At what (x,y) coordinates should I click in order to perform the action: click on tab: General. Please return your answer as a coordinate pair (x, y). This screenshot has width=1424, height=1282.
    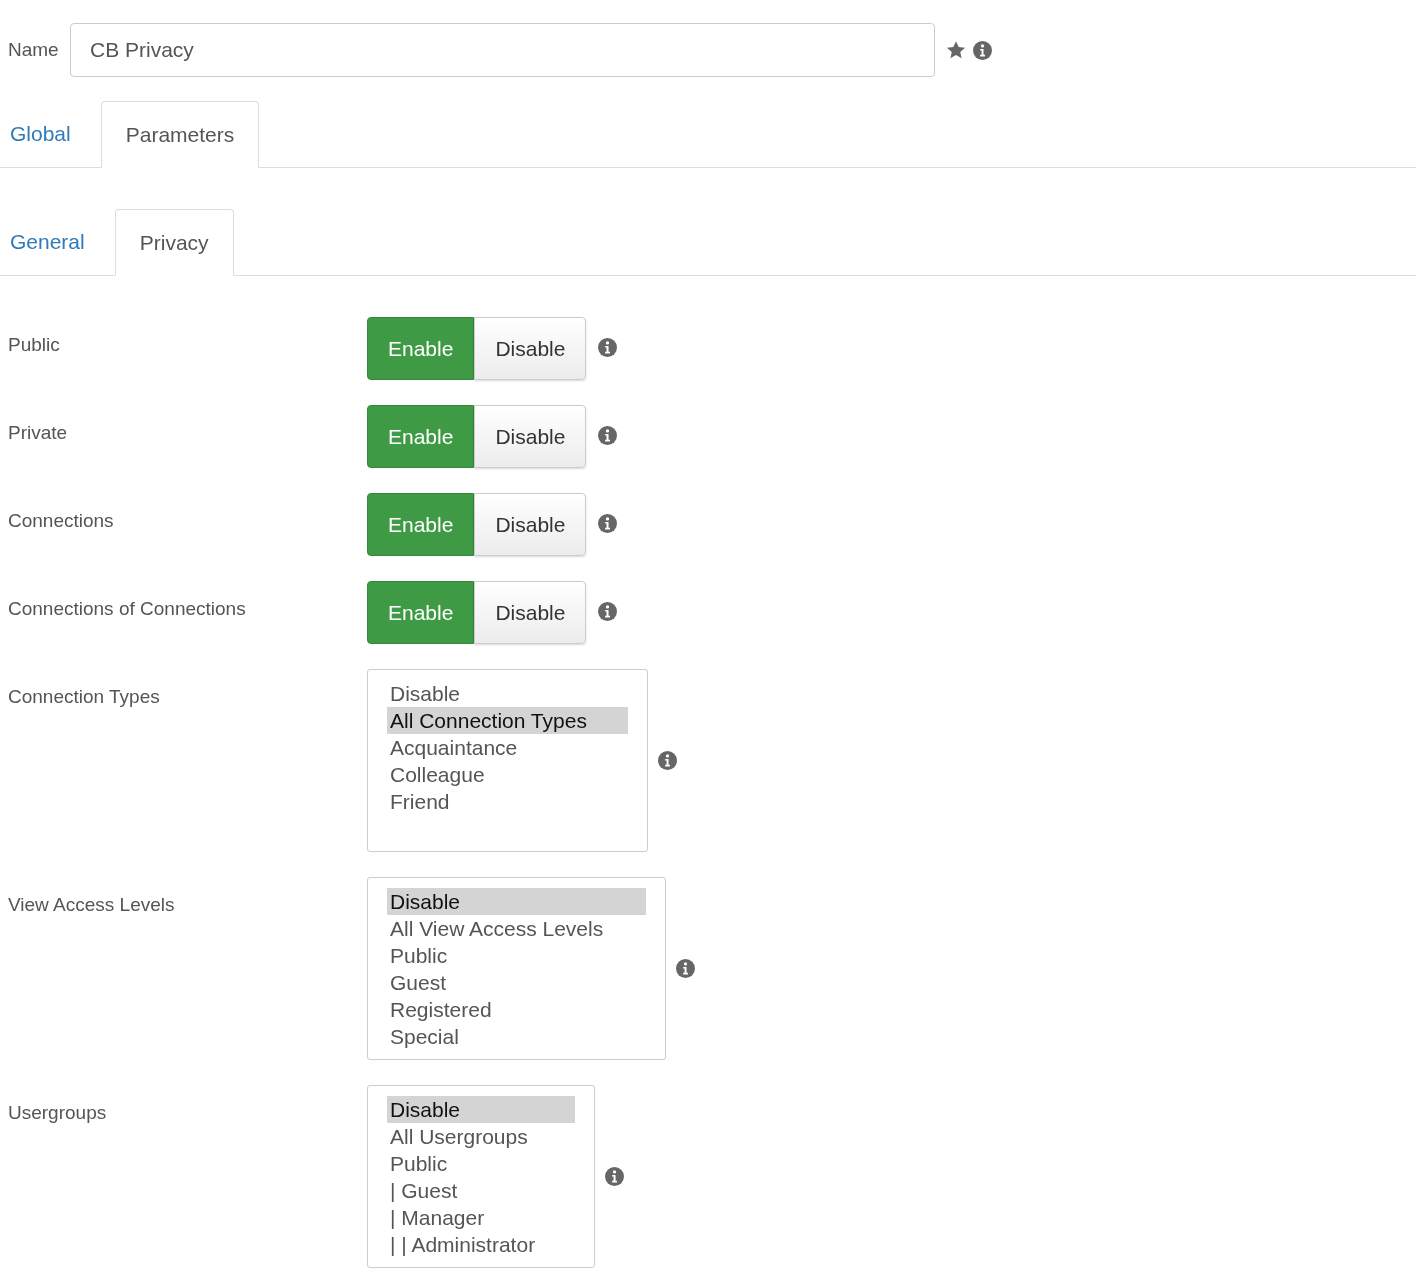
    Looking at the image, I should click on (47, 241).